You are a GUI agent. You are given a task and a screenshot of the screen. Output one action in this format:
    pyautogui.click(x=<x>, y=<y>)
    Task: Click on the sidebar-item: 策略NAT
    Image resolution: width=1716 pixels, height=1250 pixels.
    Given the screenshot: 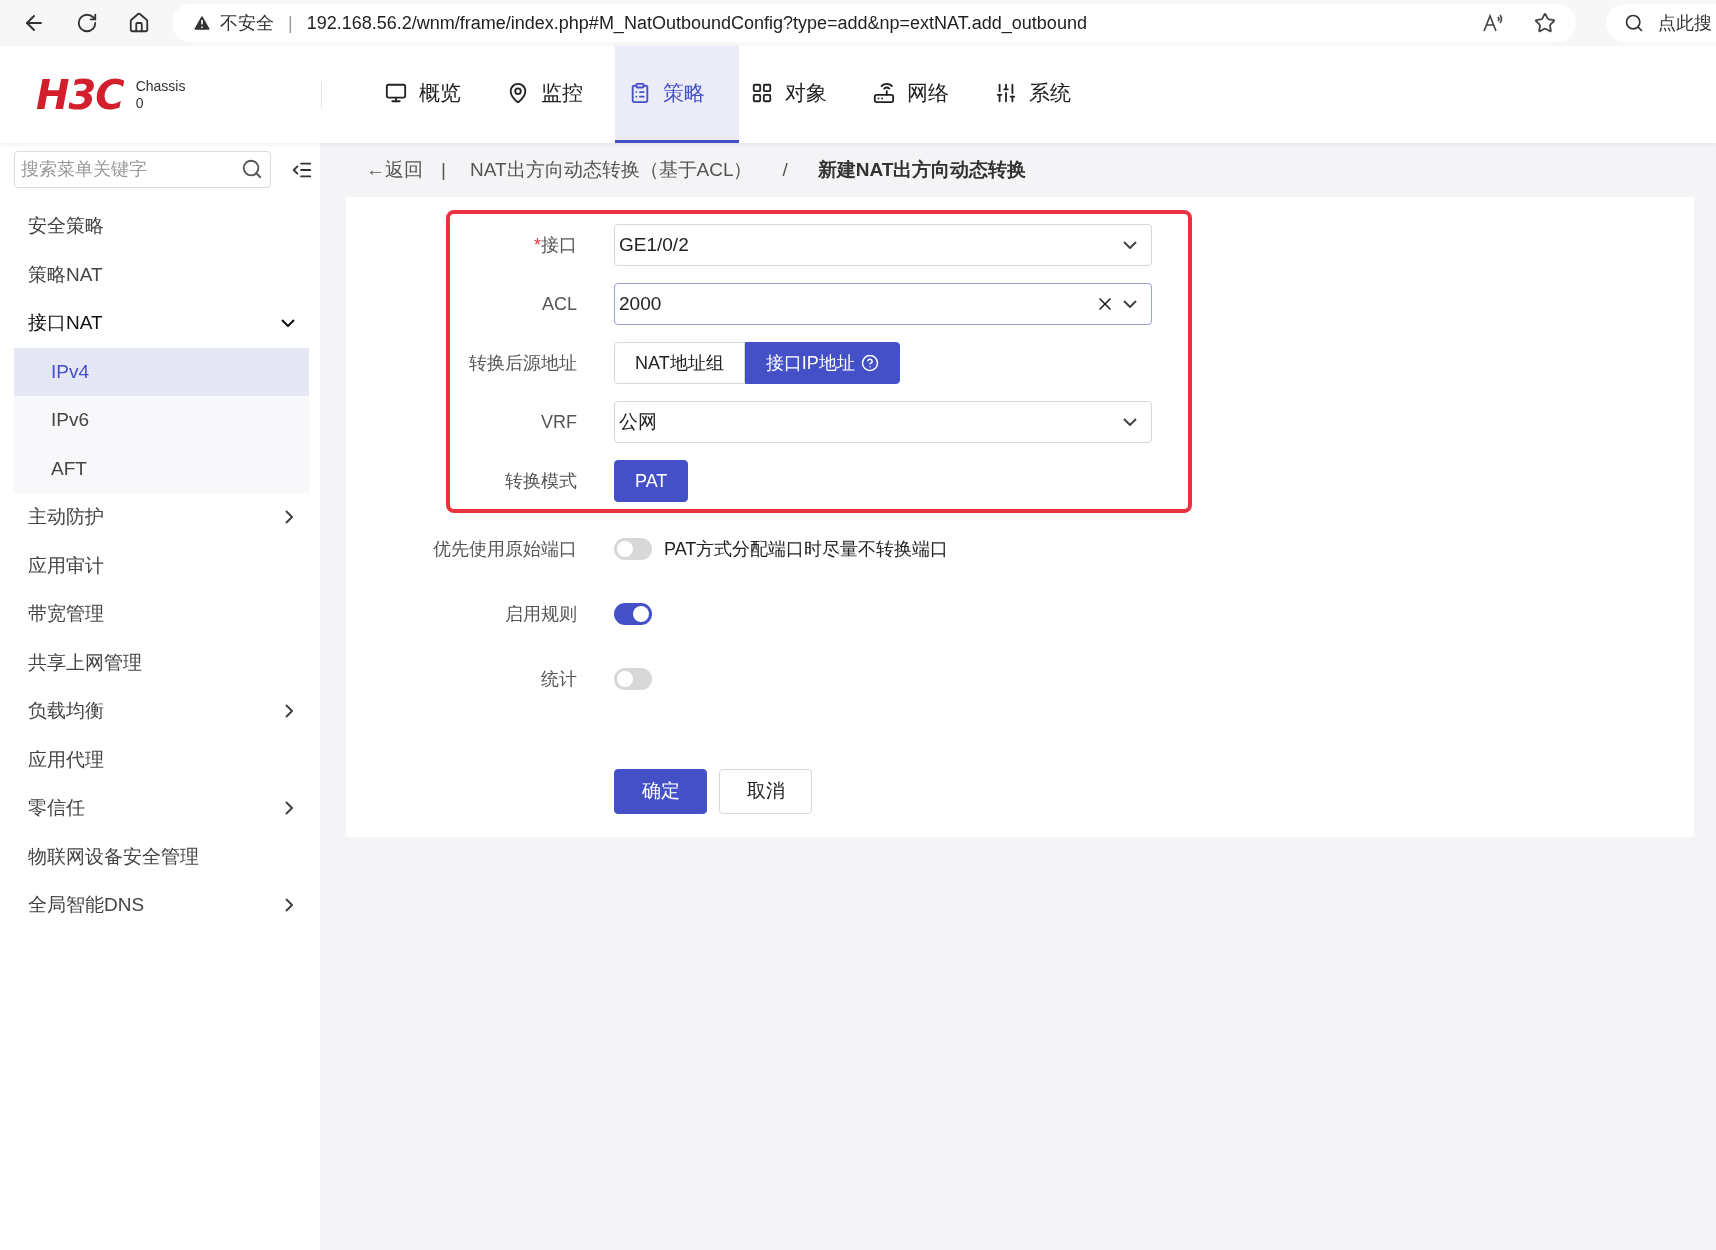 What is the action you would take?
    pyautogui.click(x=161, y=274)
    